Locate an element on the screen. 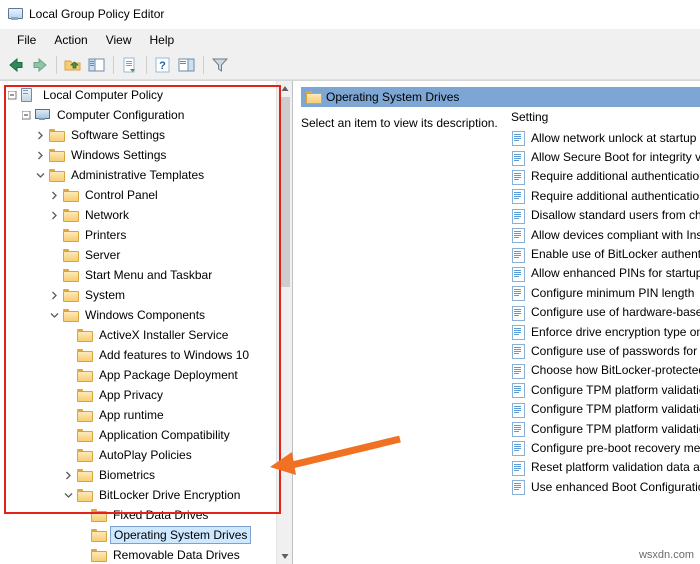  list-item: Allow devices compliant with Ins is located at coordinates (603, 234).